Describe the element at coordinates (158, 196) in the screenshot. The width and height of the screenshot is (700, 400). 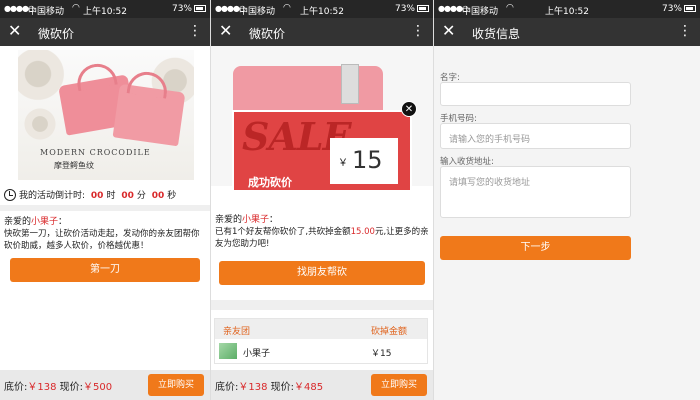
I see `countdown-seconds: 00` at that location.